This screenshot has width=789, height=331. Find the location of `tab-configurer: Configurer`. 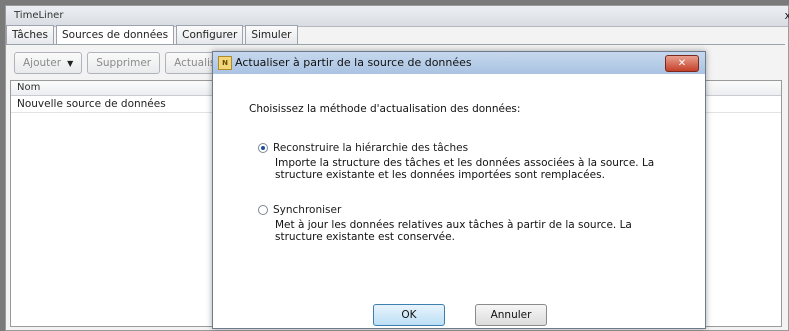

tab-configurer: Configurer is located at coordinates (210, 34).